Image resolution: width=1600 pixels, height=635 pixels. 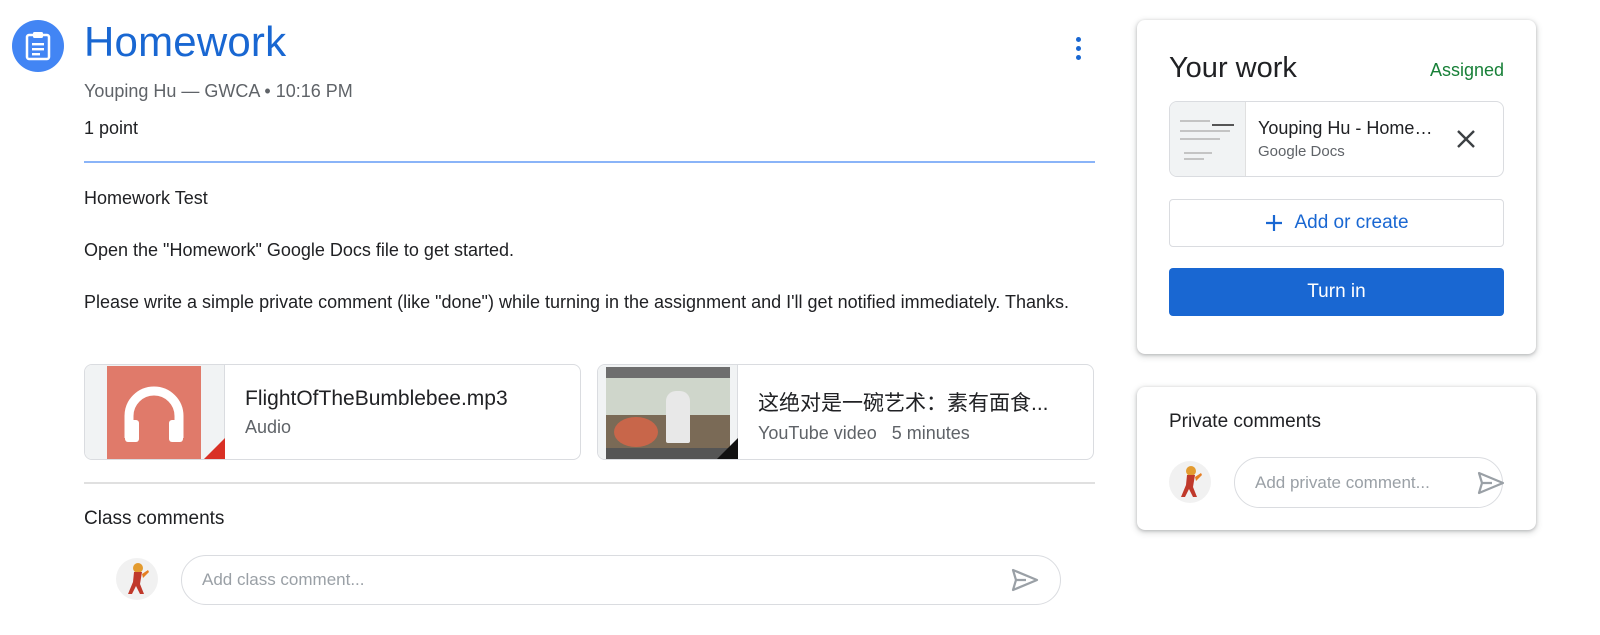 I want to click on your-work-title: Your work, so click(x=1233, y=68).